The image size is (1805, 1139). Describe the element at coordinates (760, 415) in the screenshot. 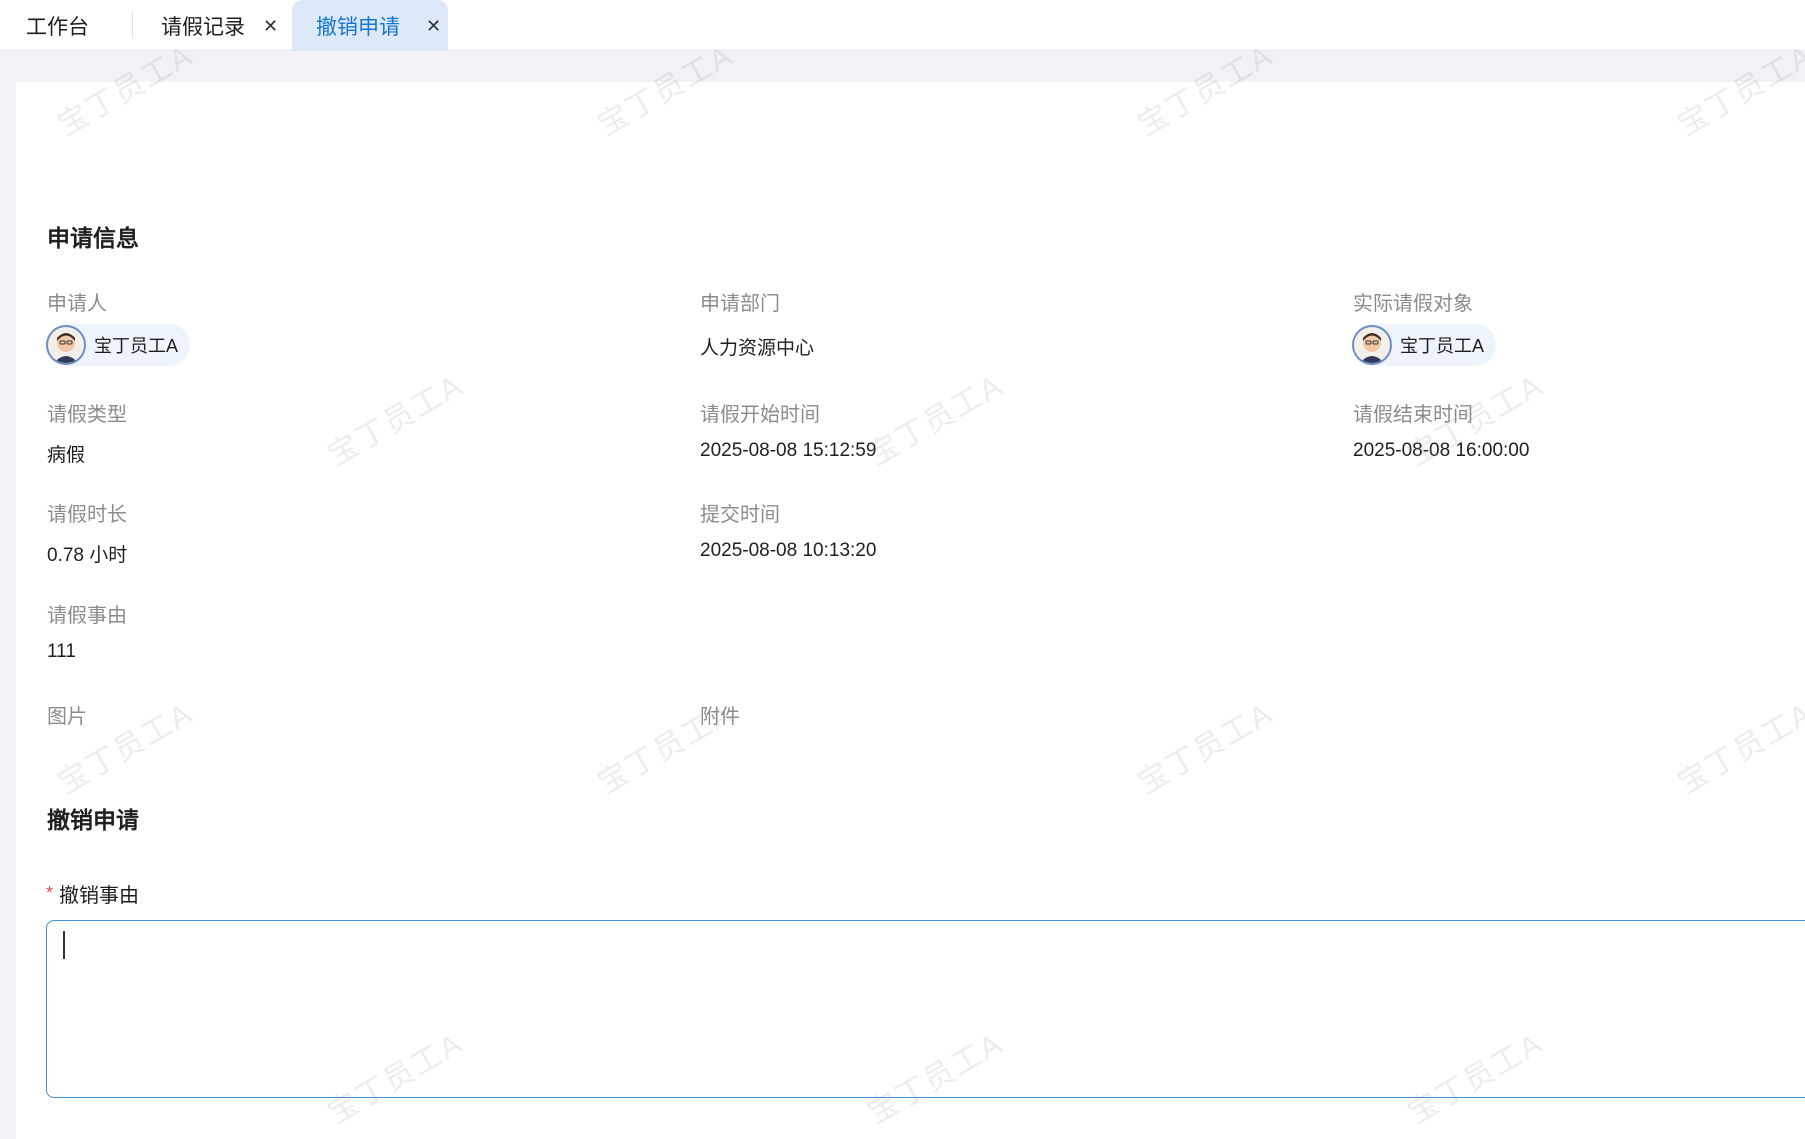

I see `start-time-label: 请假开始时间` at that location.